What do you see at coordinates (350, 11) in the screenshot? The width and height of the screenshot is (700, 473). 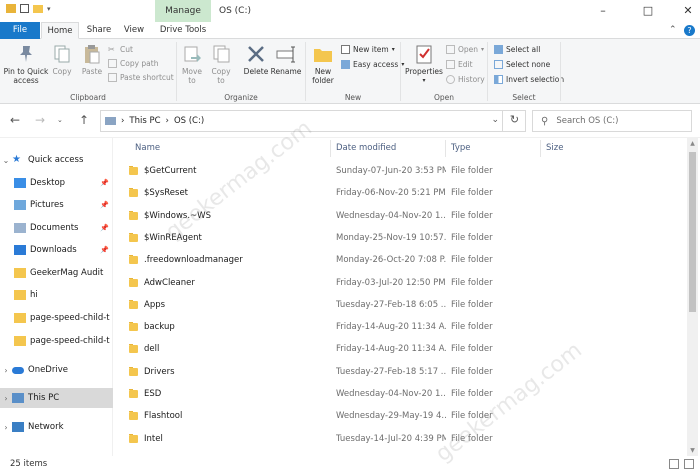 I see `title-bar: ▾ Manage OS (C:) – □ ✕` at bounding box center [350, 11].